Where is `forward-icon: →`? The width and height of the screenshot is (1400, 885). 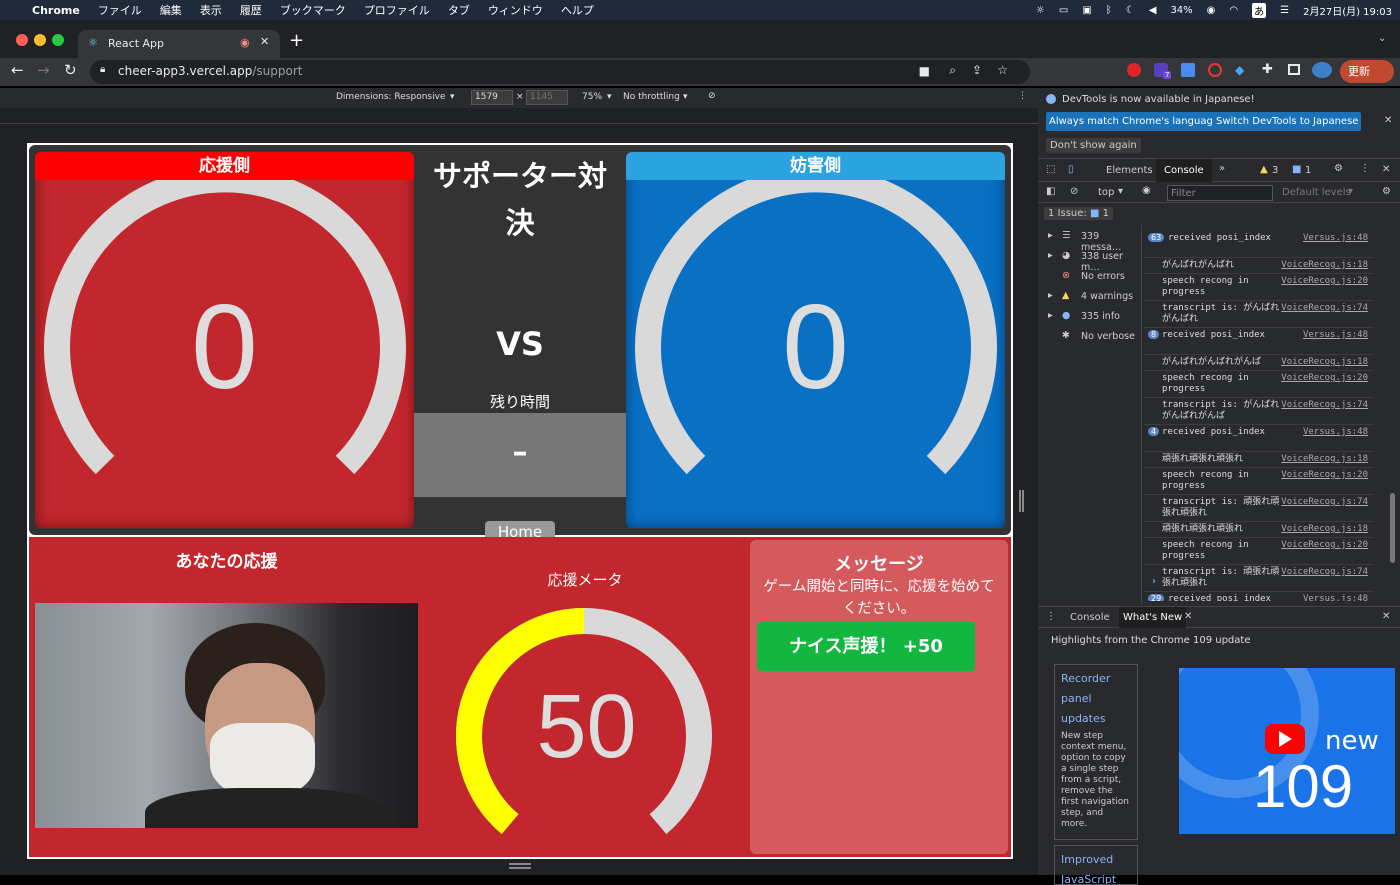
forward-icon: → is located at coordinates (43, 70).